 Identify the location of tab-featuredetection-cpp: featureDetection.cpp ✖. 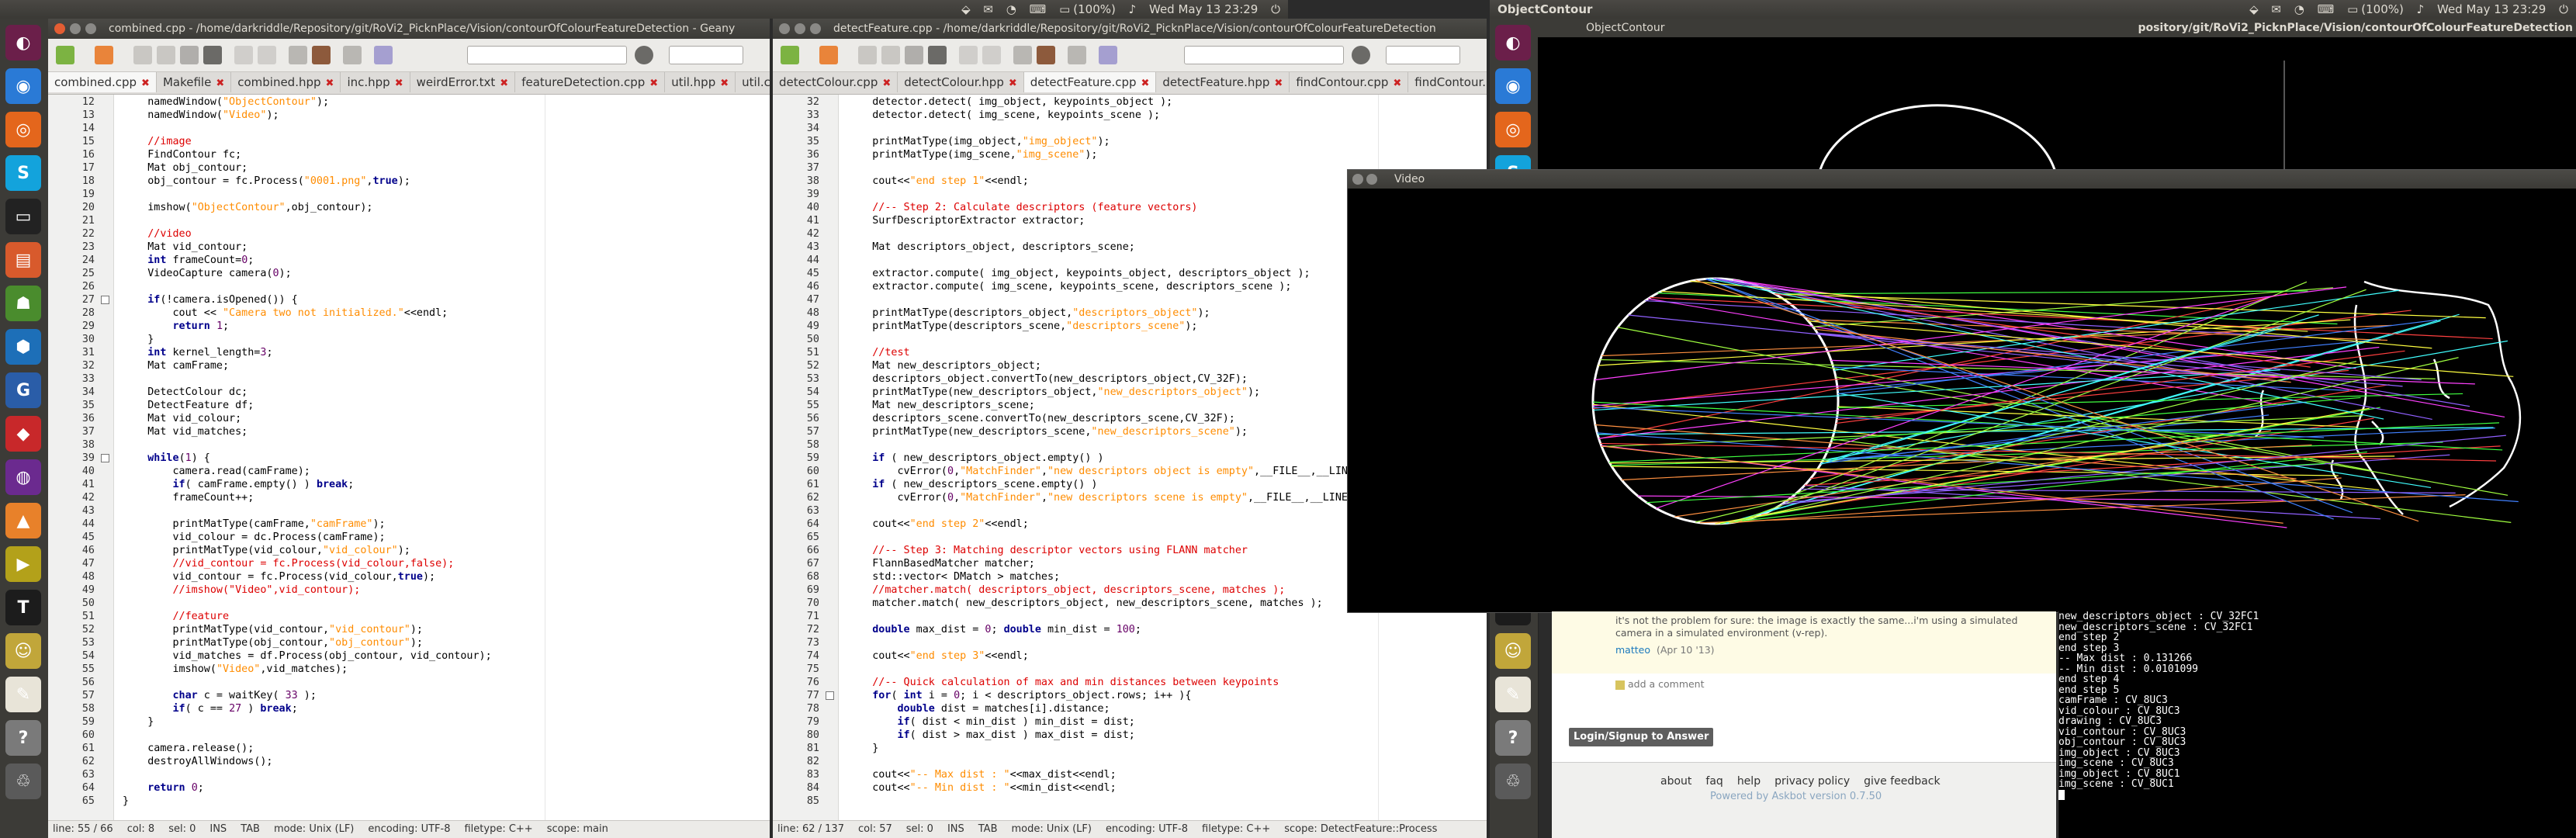
(590, 82).